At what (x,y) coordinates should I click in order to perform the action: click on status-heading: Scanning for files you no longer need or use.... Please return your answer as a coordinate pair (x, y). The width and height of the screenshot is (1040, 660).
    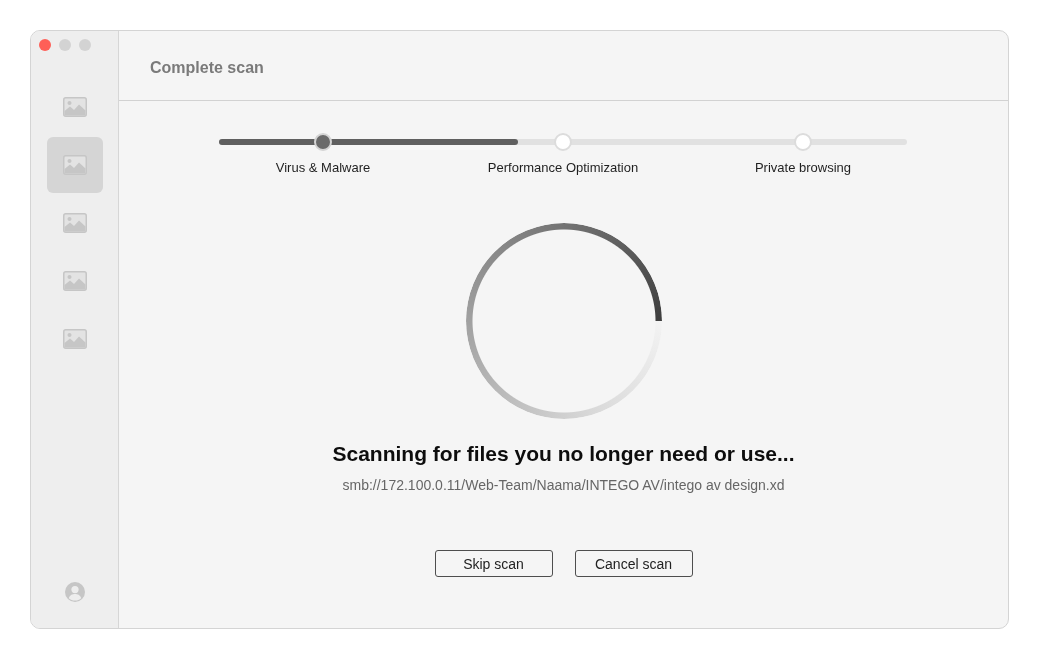
    Looking at the image, I should click on (563, 454).